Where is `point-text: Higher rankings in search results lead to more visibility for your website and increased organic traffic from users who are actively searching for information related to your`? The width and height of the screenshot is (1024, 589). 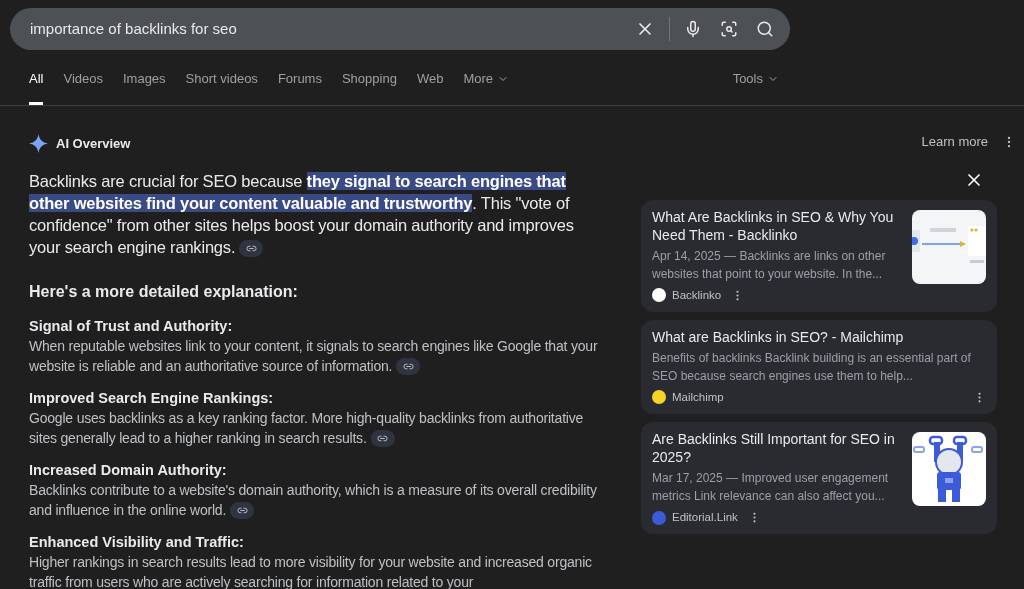
point-text: Higher rankings in search results lead to more visibility for your website and increased organic traffic from users who are actively searching for information related to your is located at coordinates (311, 570).